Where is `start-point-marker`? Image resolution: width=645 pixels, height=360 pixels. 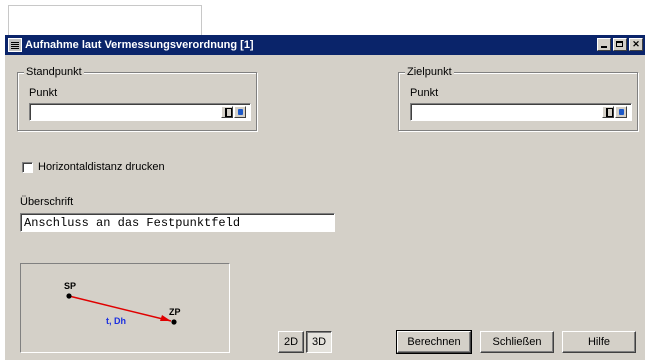
start-point-marker is located at coordinates (69, 296).